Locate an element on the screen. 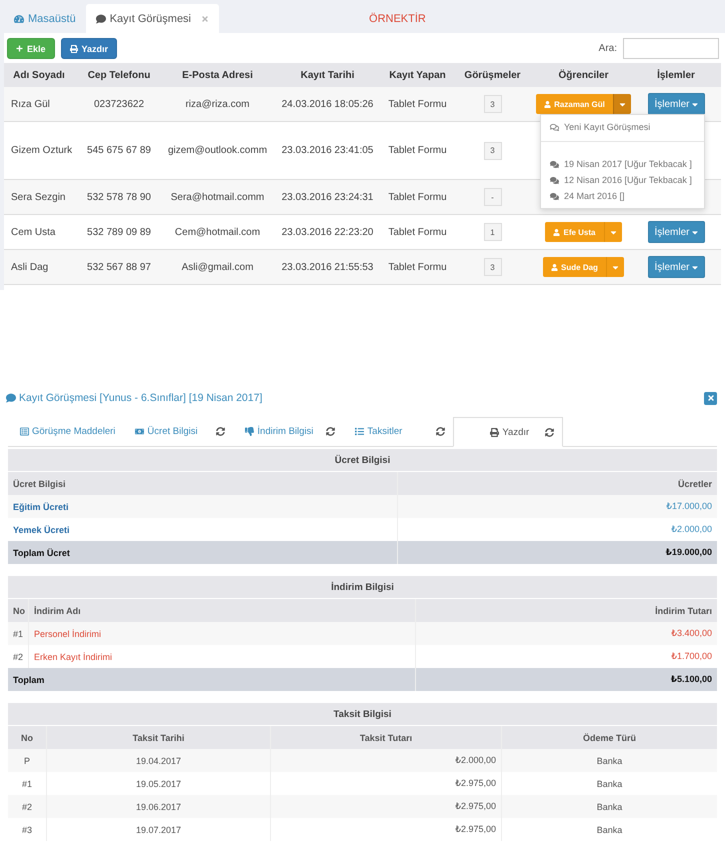  column-header: Ödeme Türü is located at coordinates (609, 738).